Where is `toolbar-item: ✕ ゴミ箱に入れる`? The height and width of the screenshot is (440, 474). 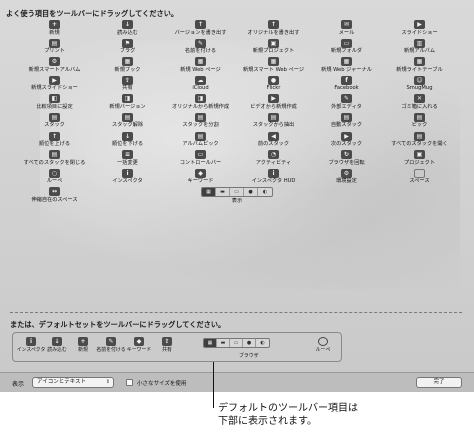
toolbar-item: ✕ ゴミ箱に入れる is located at coordinates (419, 103).